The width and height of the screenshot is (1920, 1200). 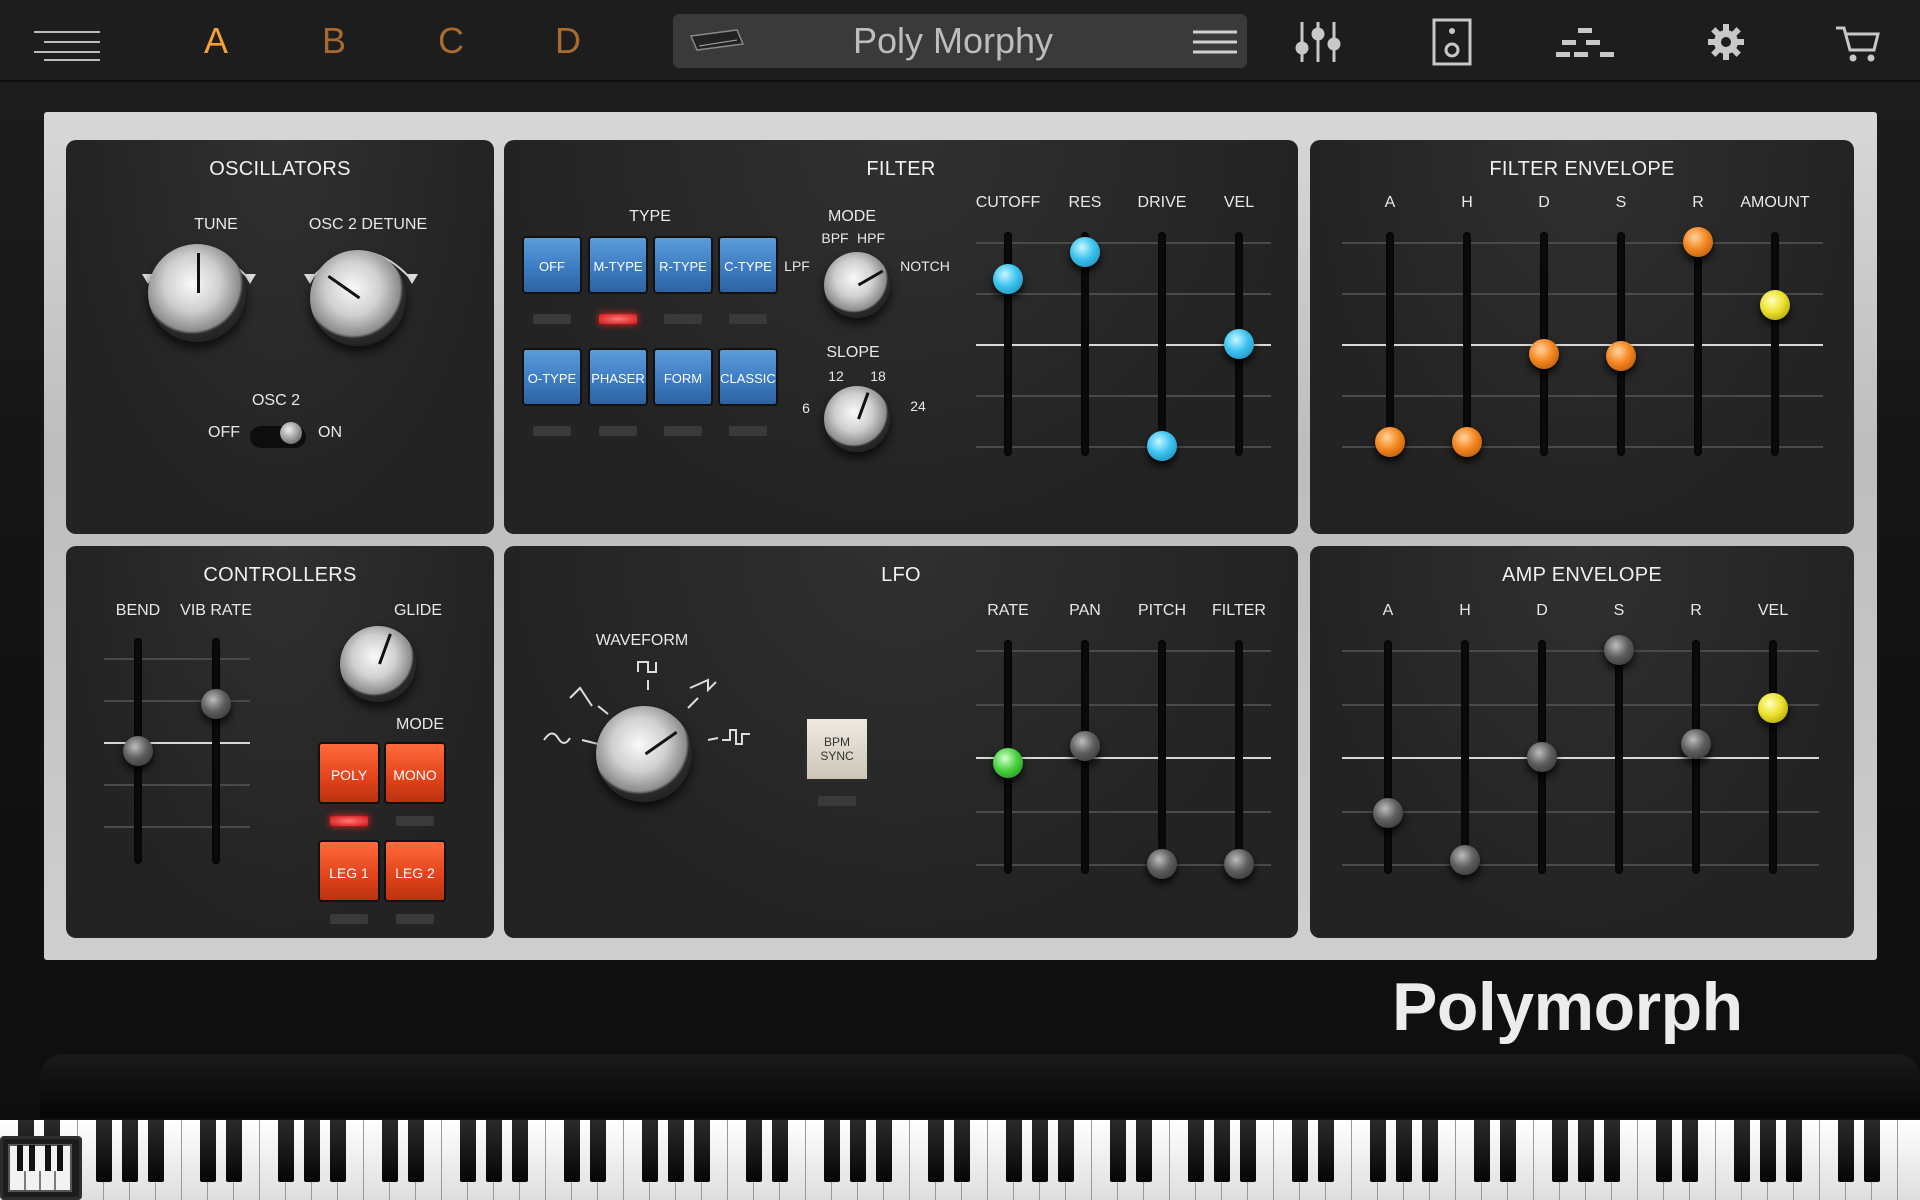 I want to click on filter-mode-knob, so click(x=857, y=285).